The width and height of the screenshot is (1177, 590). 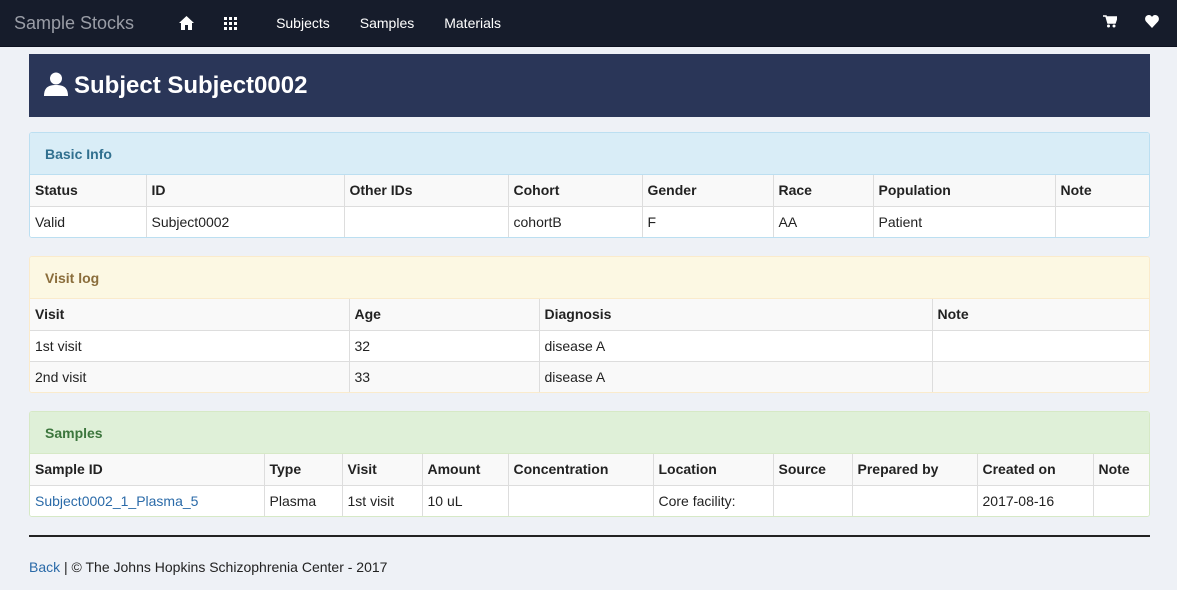 What do you see at coordinates (713, 470) in the screenshot?
I see `column-header: Location` at bounding box center [713, 470].